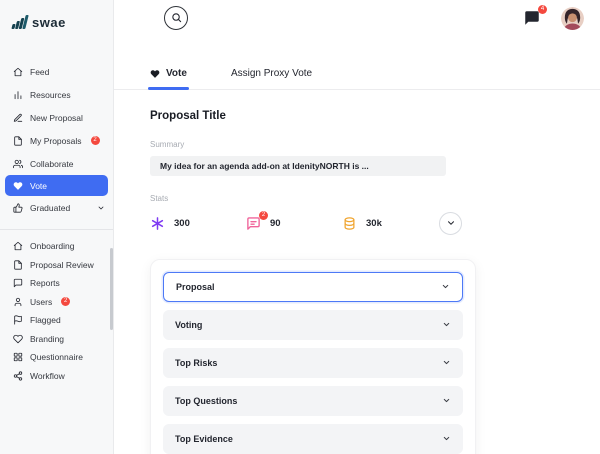 The width and height of the screenshot is (600, 454). I want to click on accordion-label: Top Risks, so click(196, 363).